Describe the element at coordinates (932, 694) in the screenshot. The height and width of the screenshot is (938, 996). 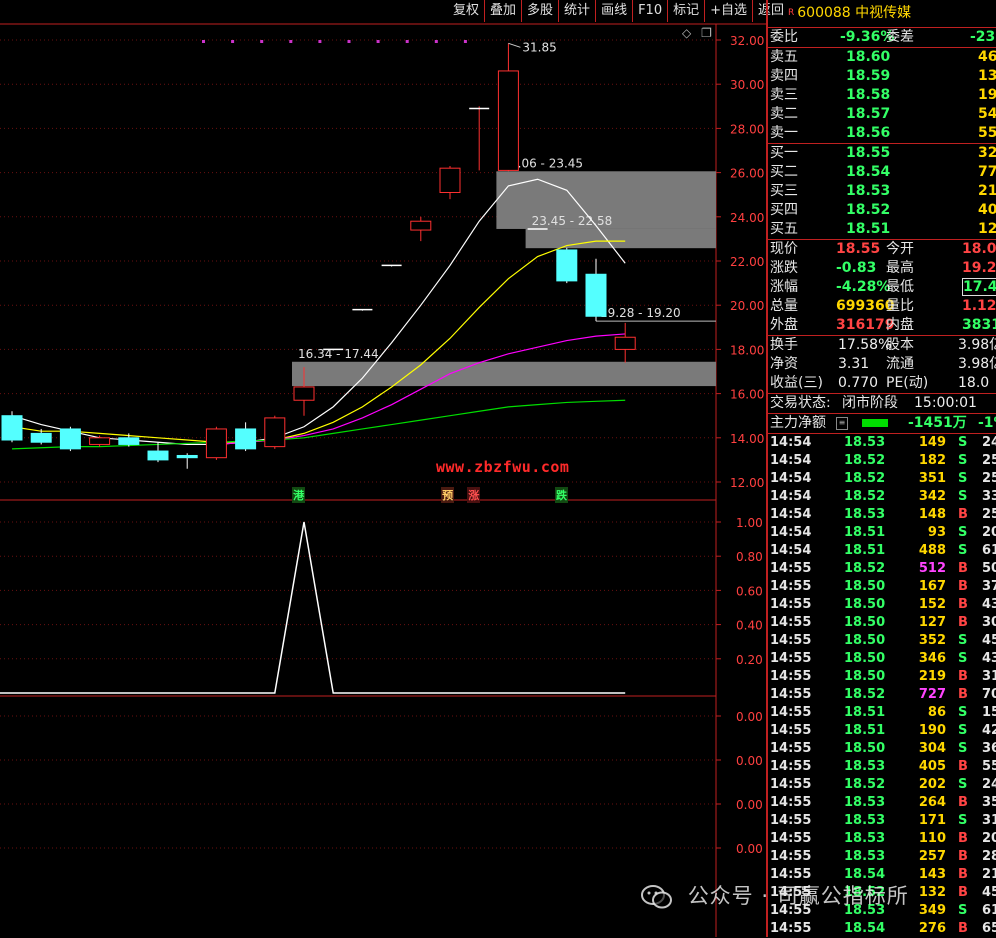
I see `trade-cell: 727` at that location.